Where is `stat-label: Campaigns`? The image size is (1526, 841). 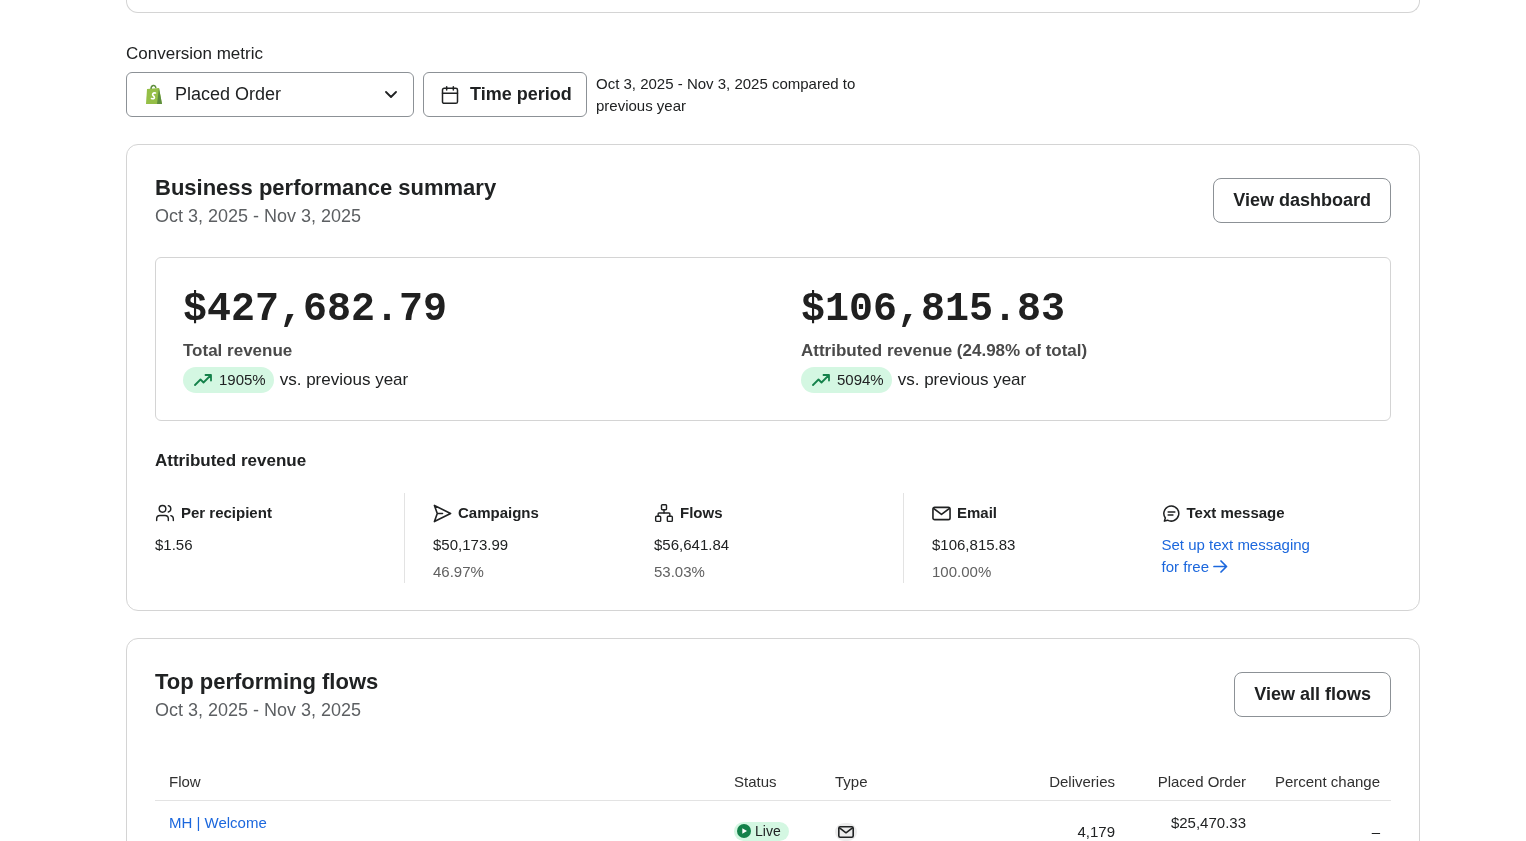 stat-label: Campaigns is located at coordinates (498, 512).